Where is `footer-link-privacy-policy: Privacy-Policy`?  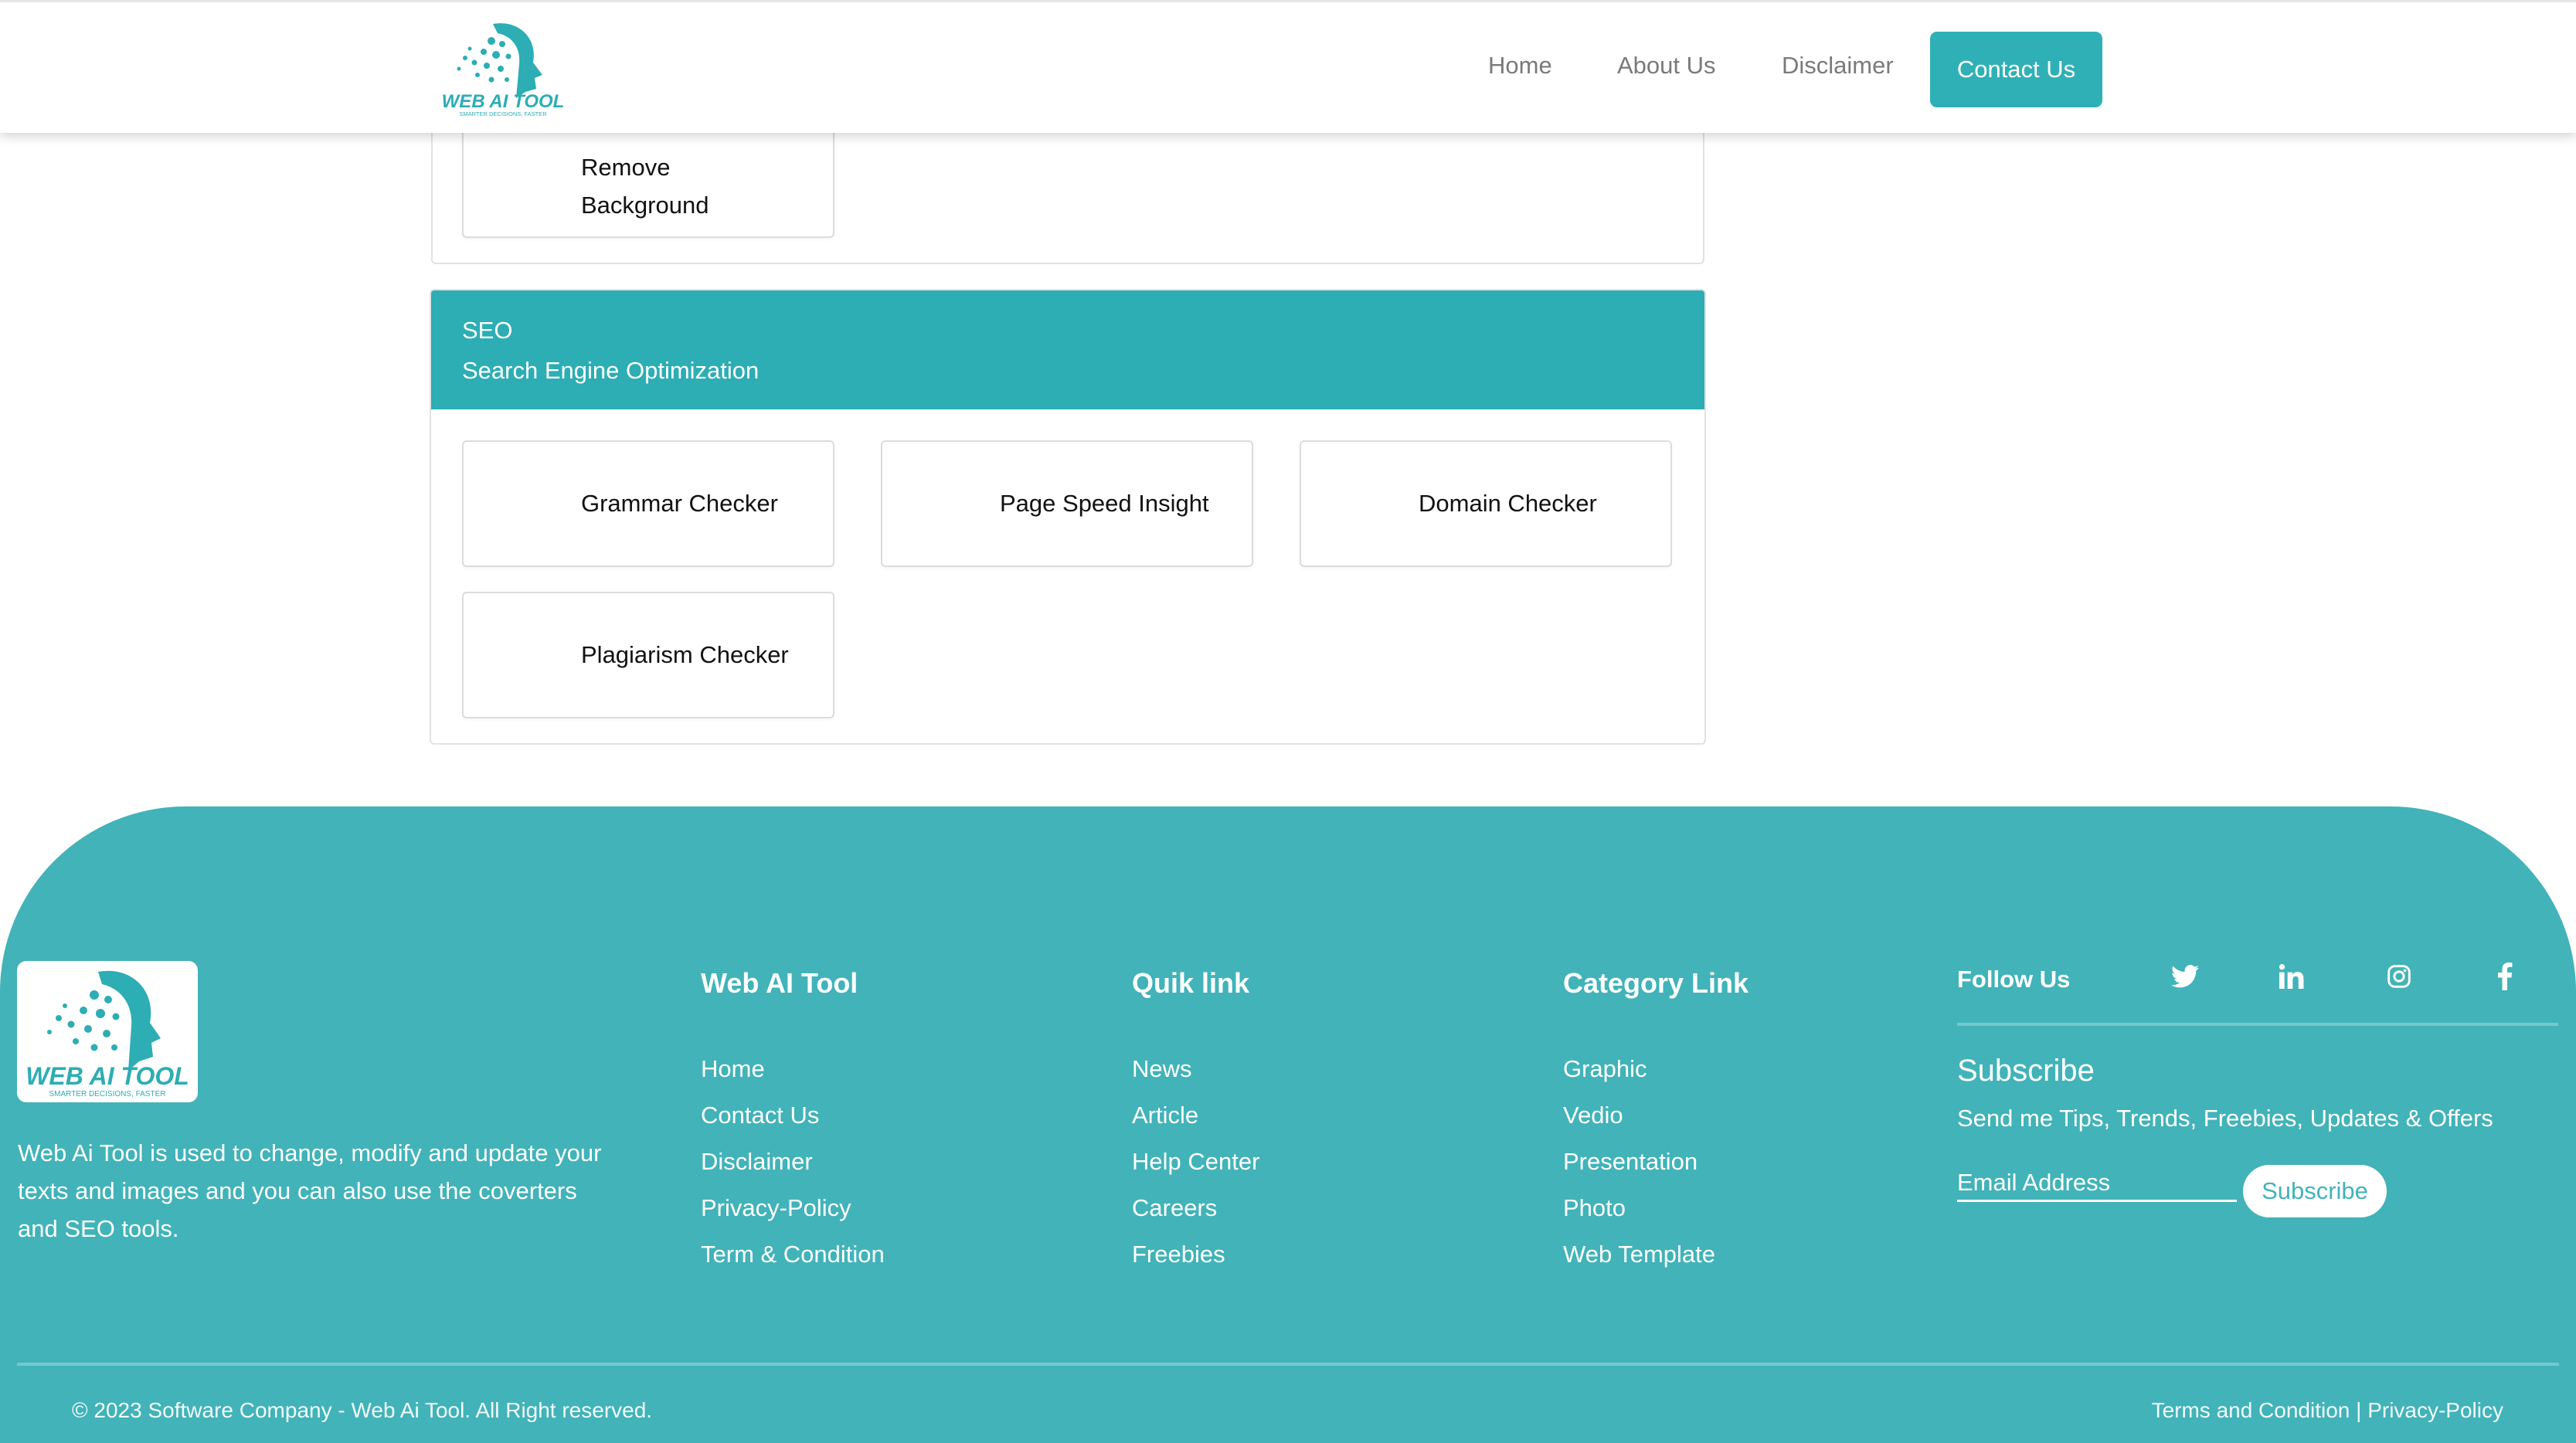 footer-link-privacy-policy: Privacy-Policy is located at coordinates (776, 1208).